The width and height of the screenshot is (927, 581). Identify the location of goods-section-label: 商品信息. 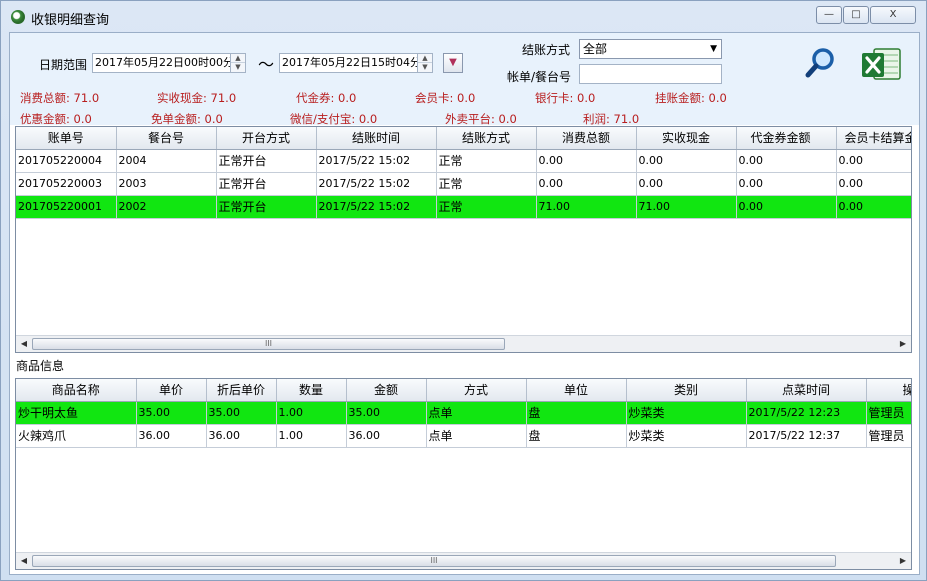
(40, 366).